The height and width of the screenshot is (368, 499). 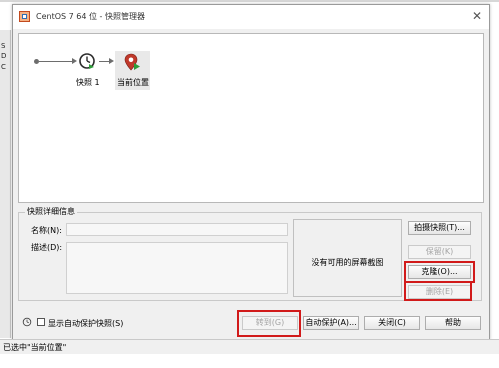 I want to click on snapshot-1-label: 快照 1, so click(x=88, y=82).